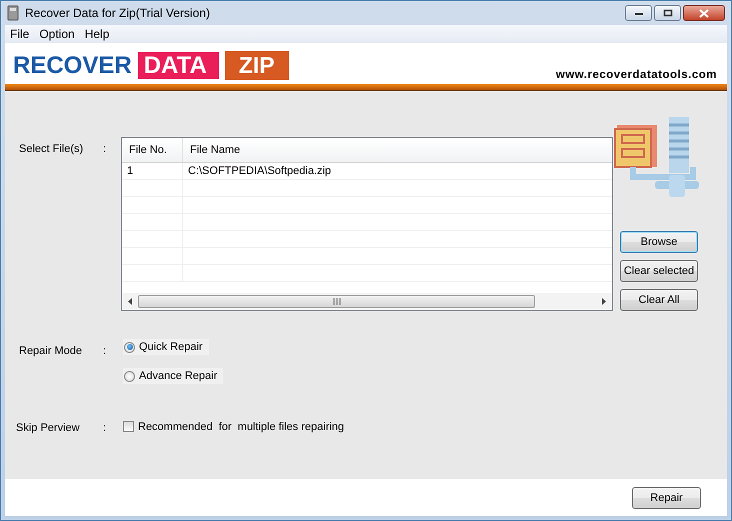 The image size is (732, 521). What do you see at coordinates (97, 34) in the screenshot?
I see `menu-item: Help` at bounding box center [97, 34].